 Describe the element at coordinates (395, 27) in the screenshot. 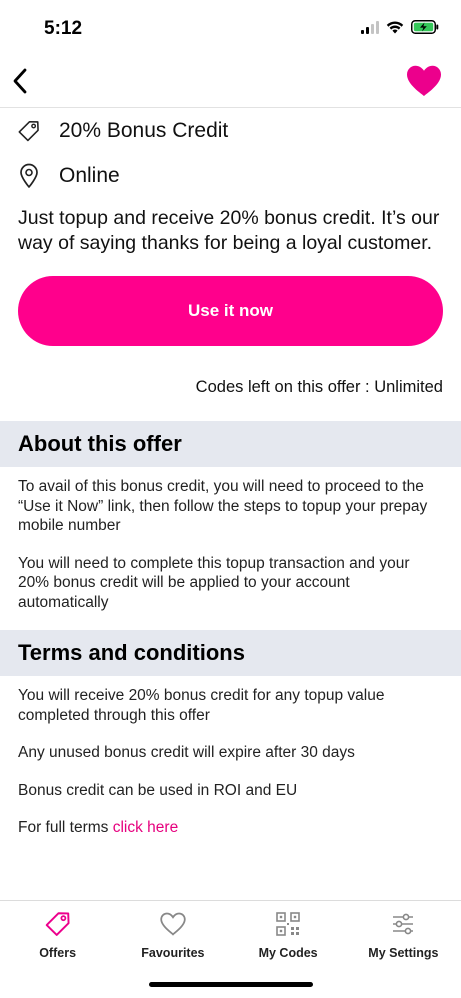

I see `wifi-icon` at that location.